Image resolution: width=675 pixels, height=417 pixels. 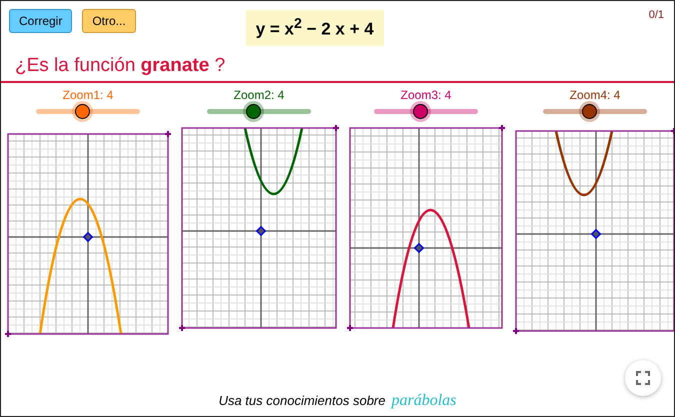 What do you see at coordinates (426, 95) in the screenshot?
I see `zoom-label: Zoom3: 4` at bounding box center [426, 95].